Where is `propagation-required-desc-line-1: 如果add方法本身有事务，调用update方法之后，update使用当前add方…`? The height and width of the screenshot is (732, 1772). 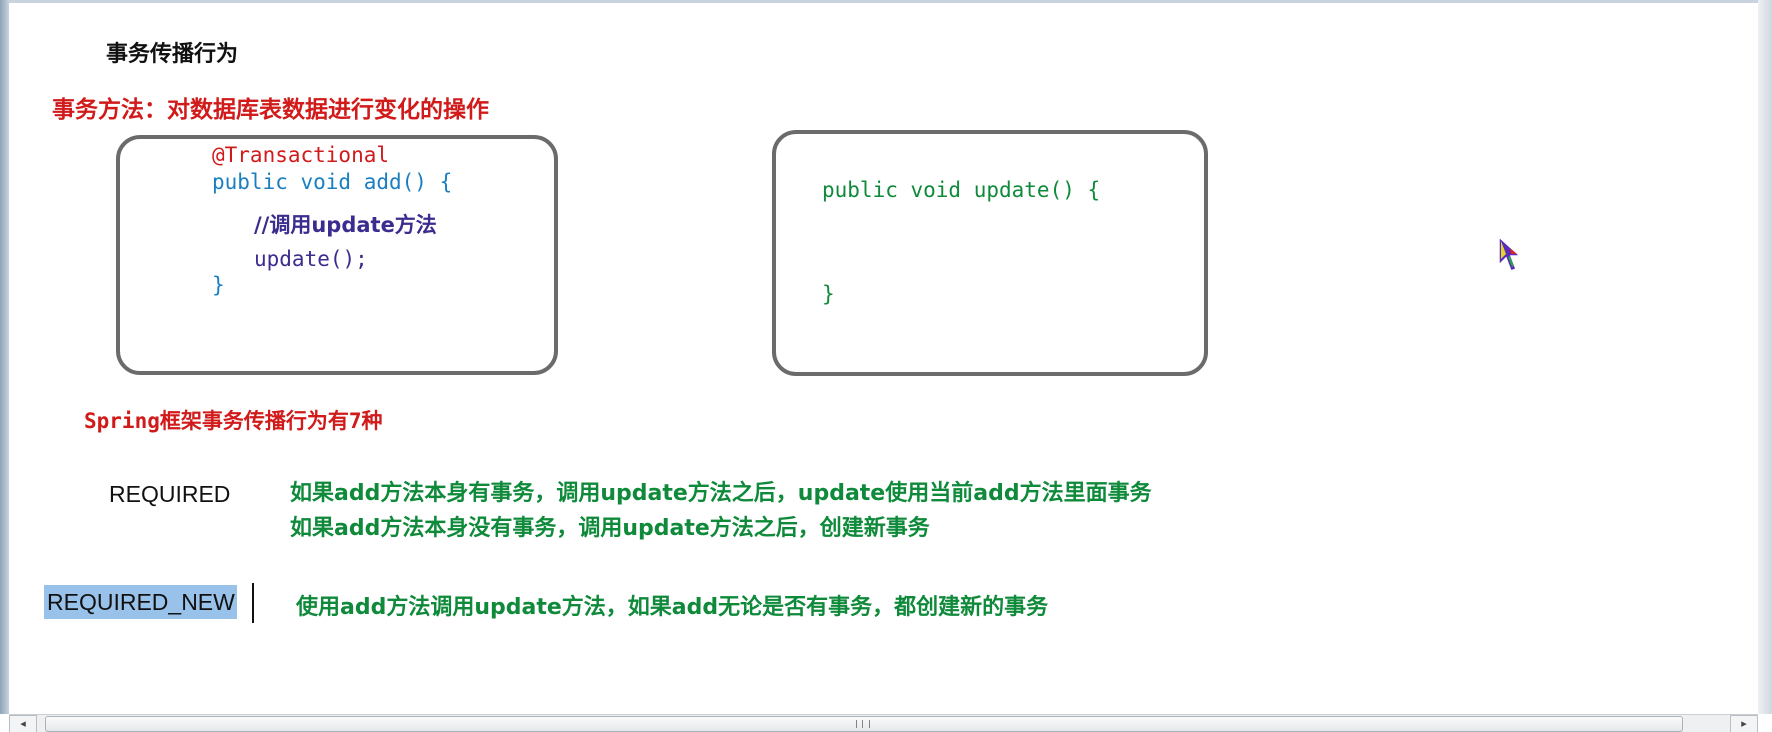 propagation-required-desc-line-1: 如果add方法本身有事务，调用update方法之后，update使用当前add方… is located at coordinates (721, 493).